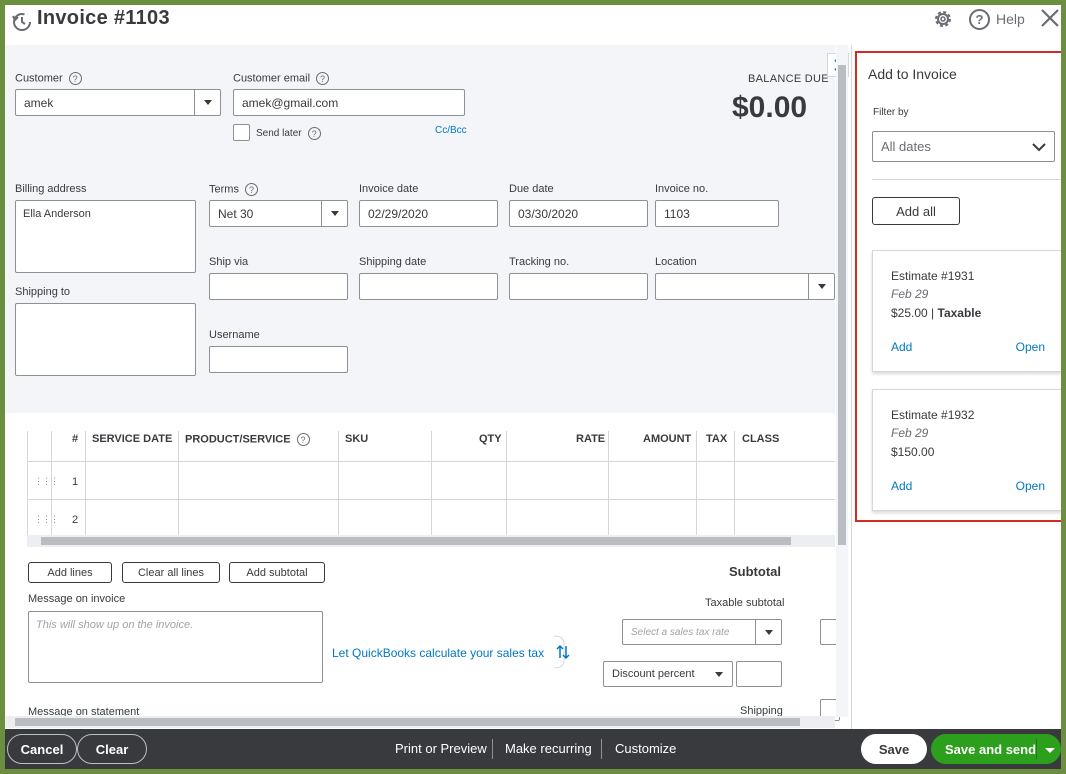  I want to click on estimate-title: Estimate #1932, so click(933, 415).